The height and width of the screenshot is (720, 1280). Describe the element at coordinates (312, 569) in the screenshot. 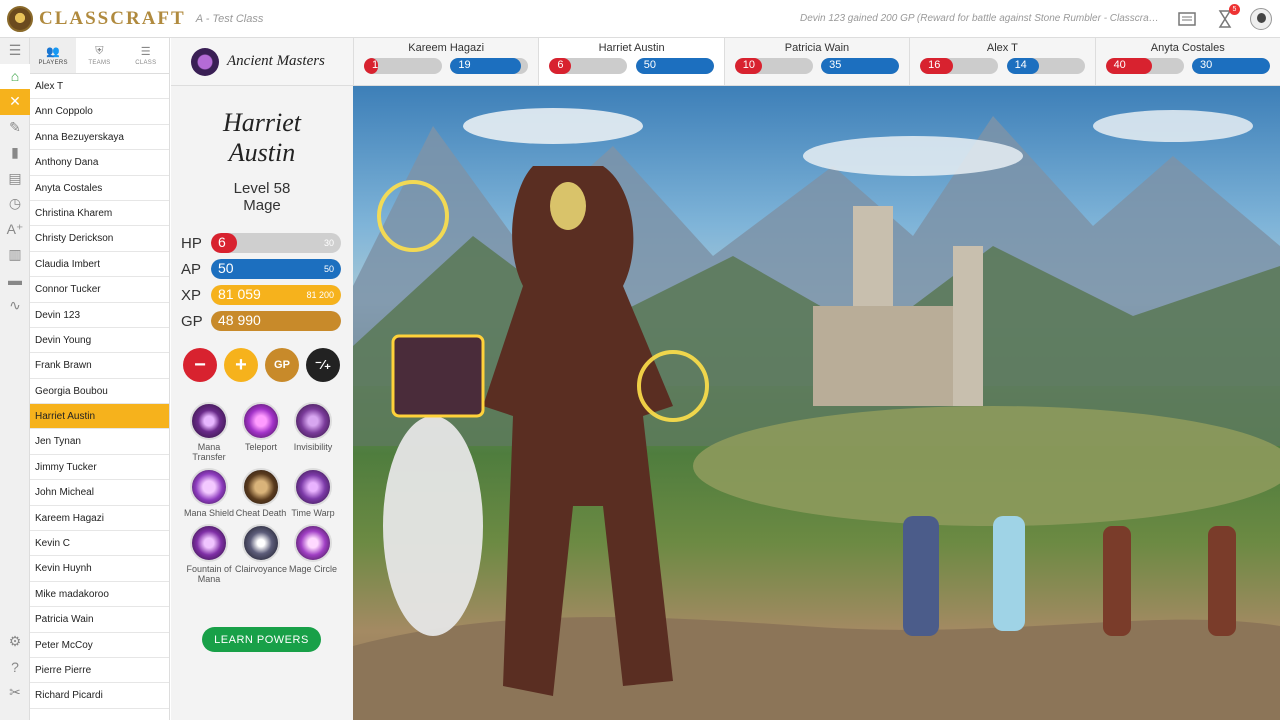

I see `power-label: Mage Circle` at that location.